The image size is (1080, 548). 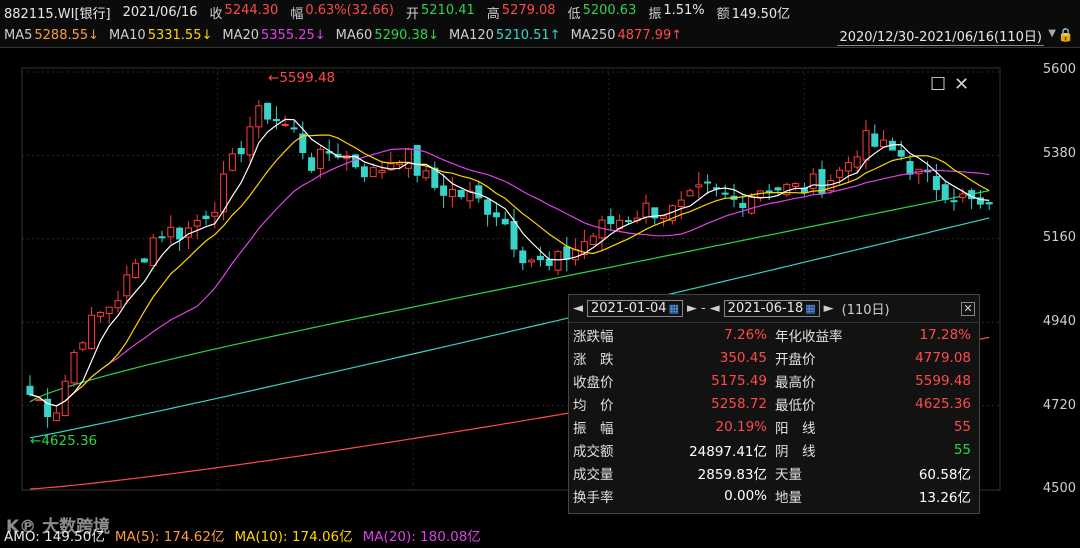 What do you see at coordinates (160, 12) in the screenshot?
I see `quote-date: 2021/06/16` at bounding box center [160, 12].